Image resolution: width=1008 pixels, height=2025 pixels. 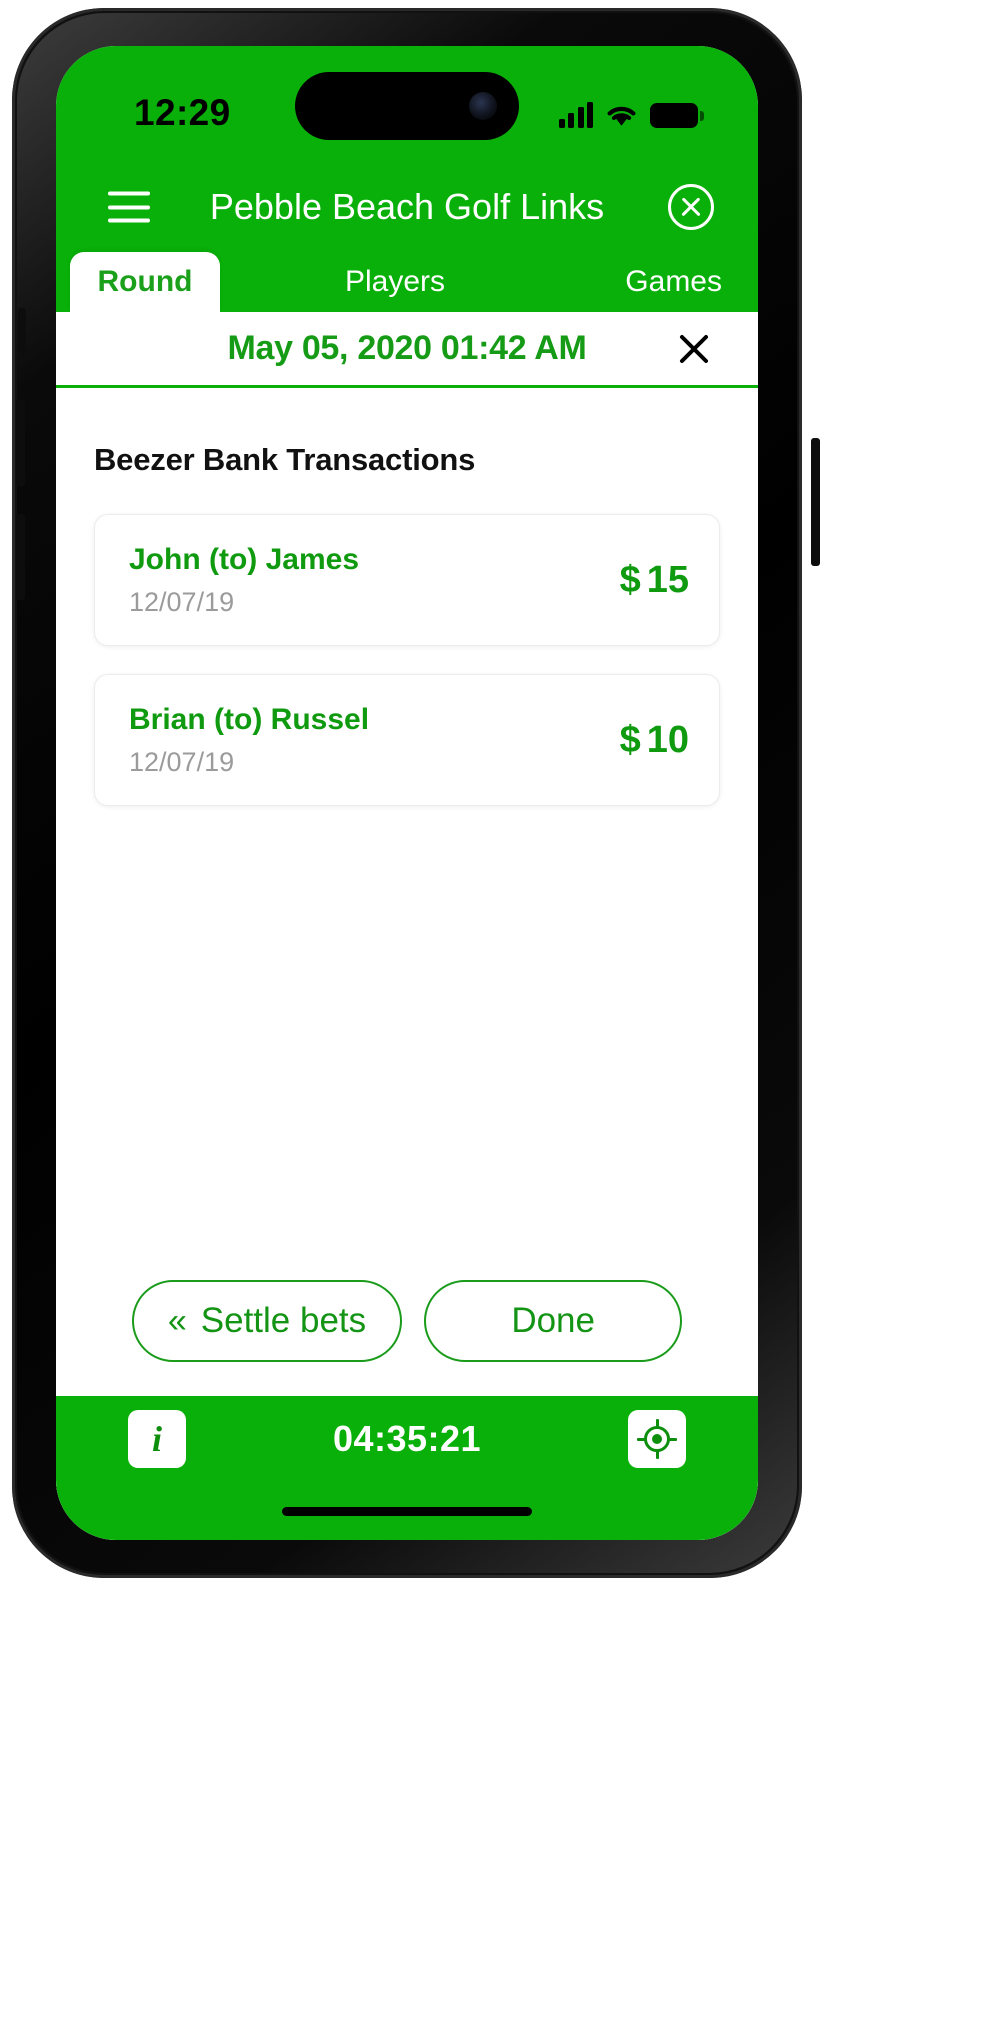 I want to click on amount-value: 10, so click(x=667, y=740).